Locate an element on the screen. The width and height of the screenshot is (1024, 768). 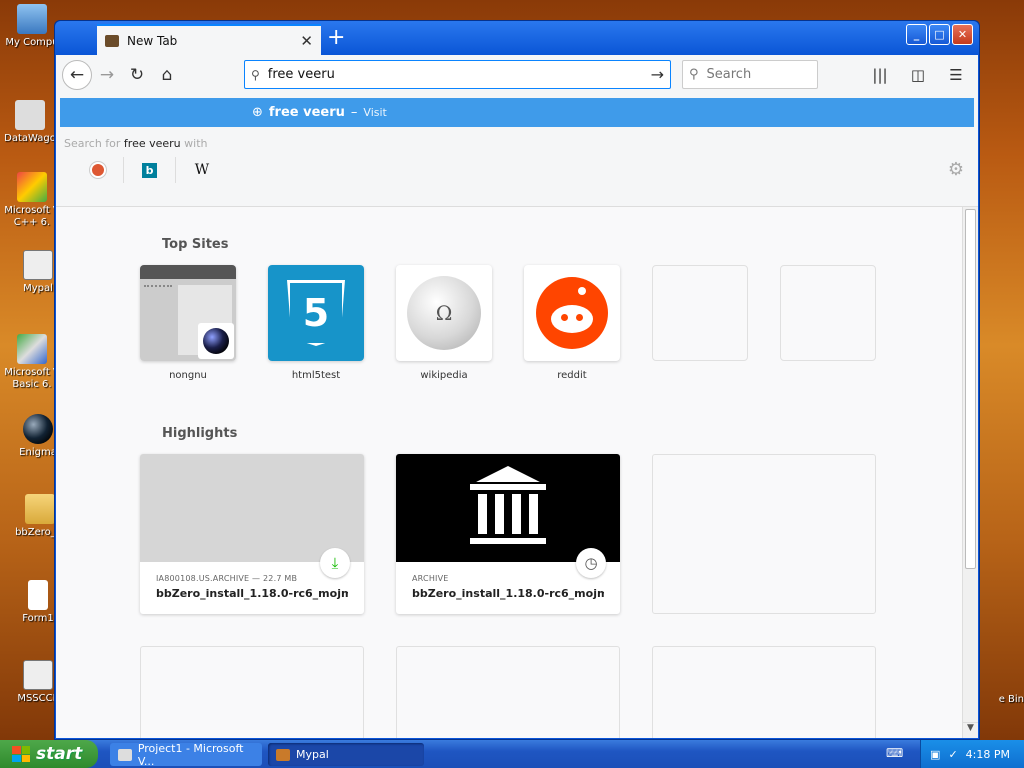
top-site-label: reddit is located at coordinates (572, 375).